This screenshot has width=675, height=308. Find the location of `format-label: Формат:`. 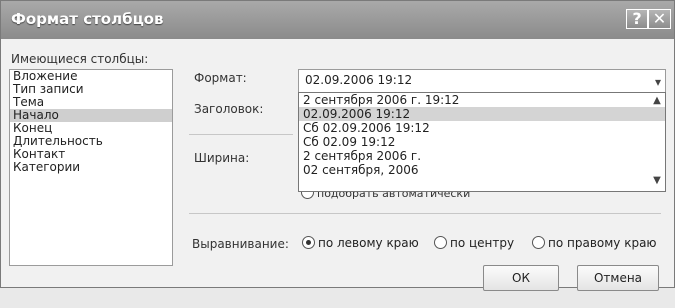

format-label: Формат: is located at coordinates (220, 78).